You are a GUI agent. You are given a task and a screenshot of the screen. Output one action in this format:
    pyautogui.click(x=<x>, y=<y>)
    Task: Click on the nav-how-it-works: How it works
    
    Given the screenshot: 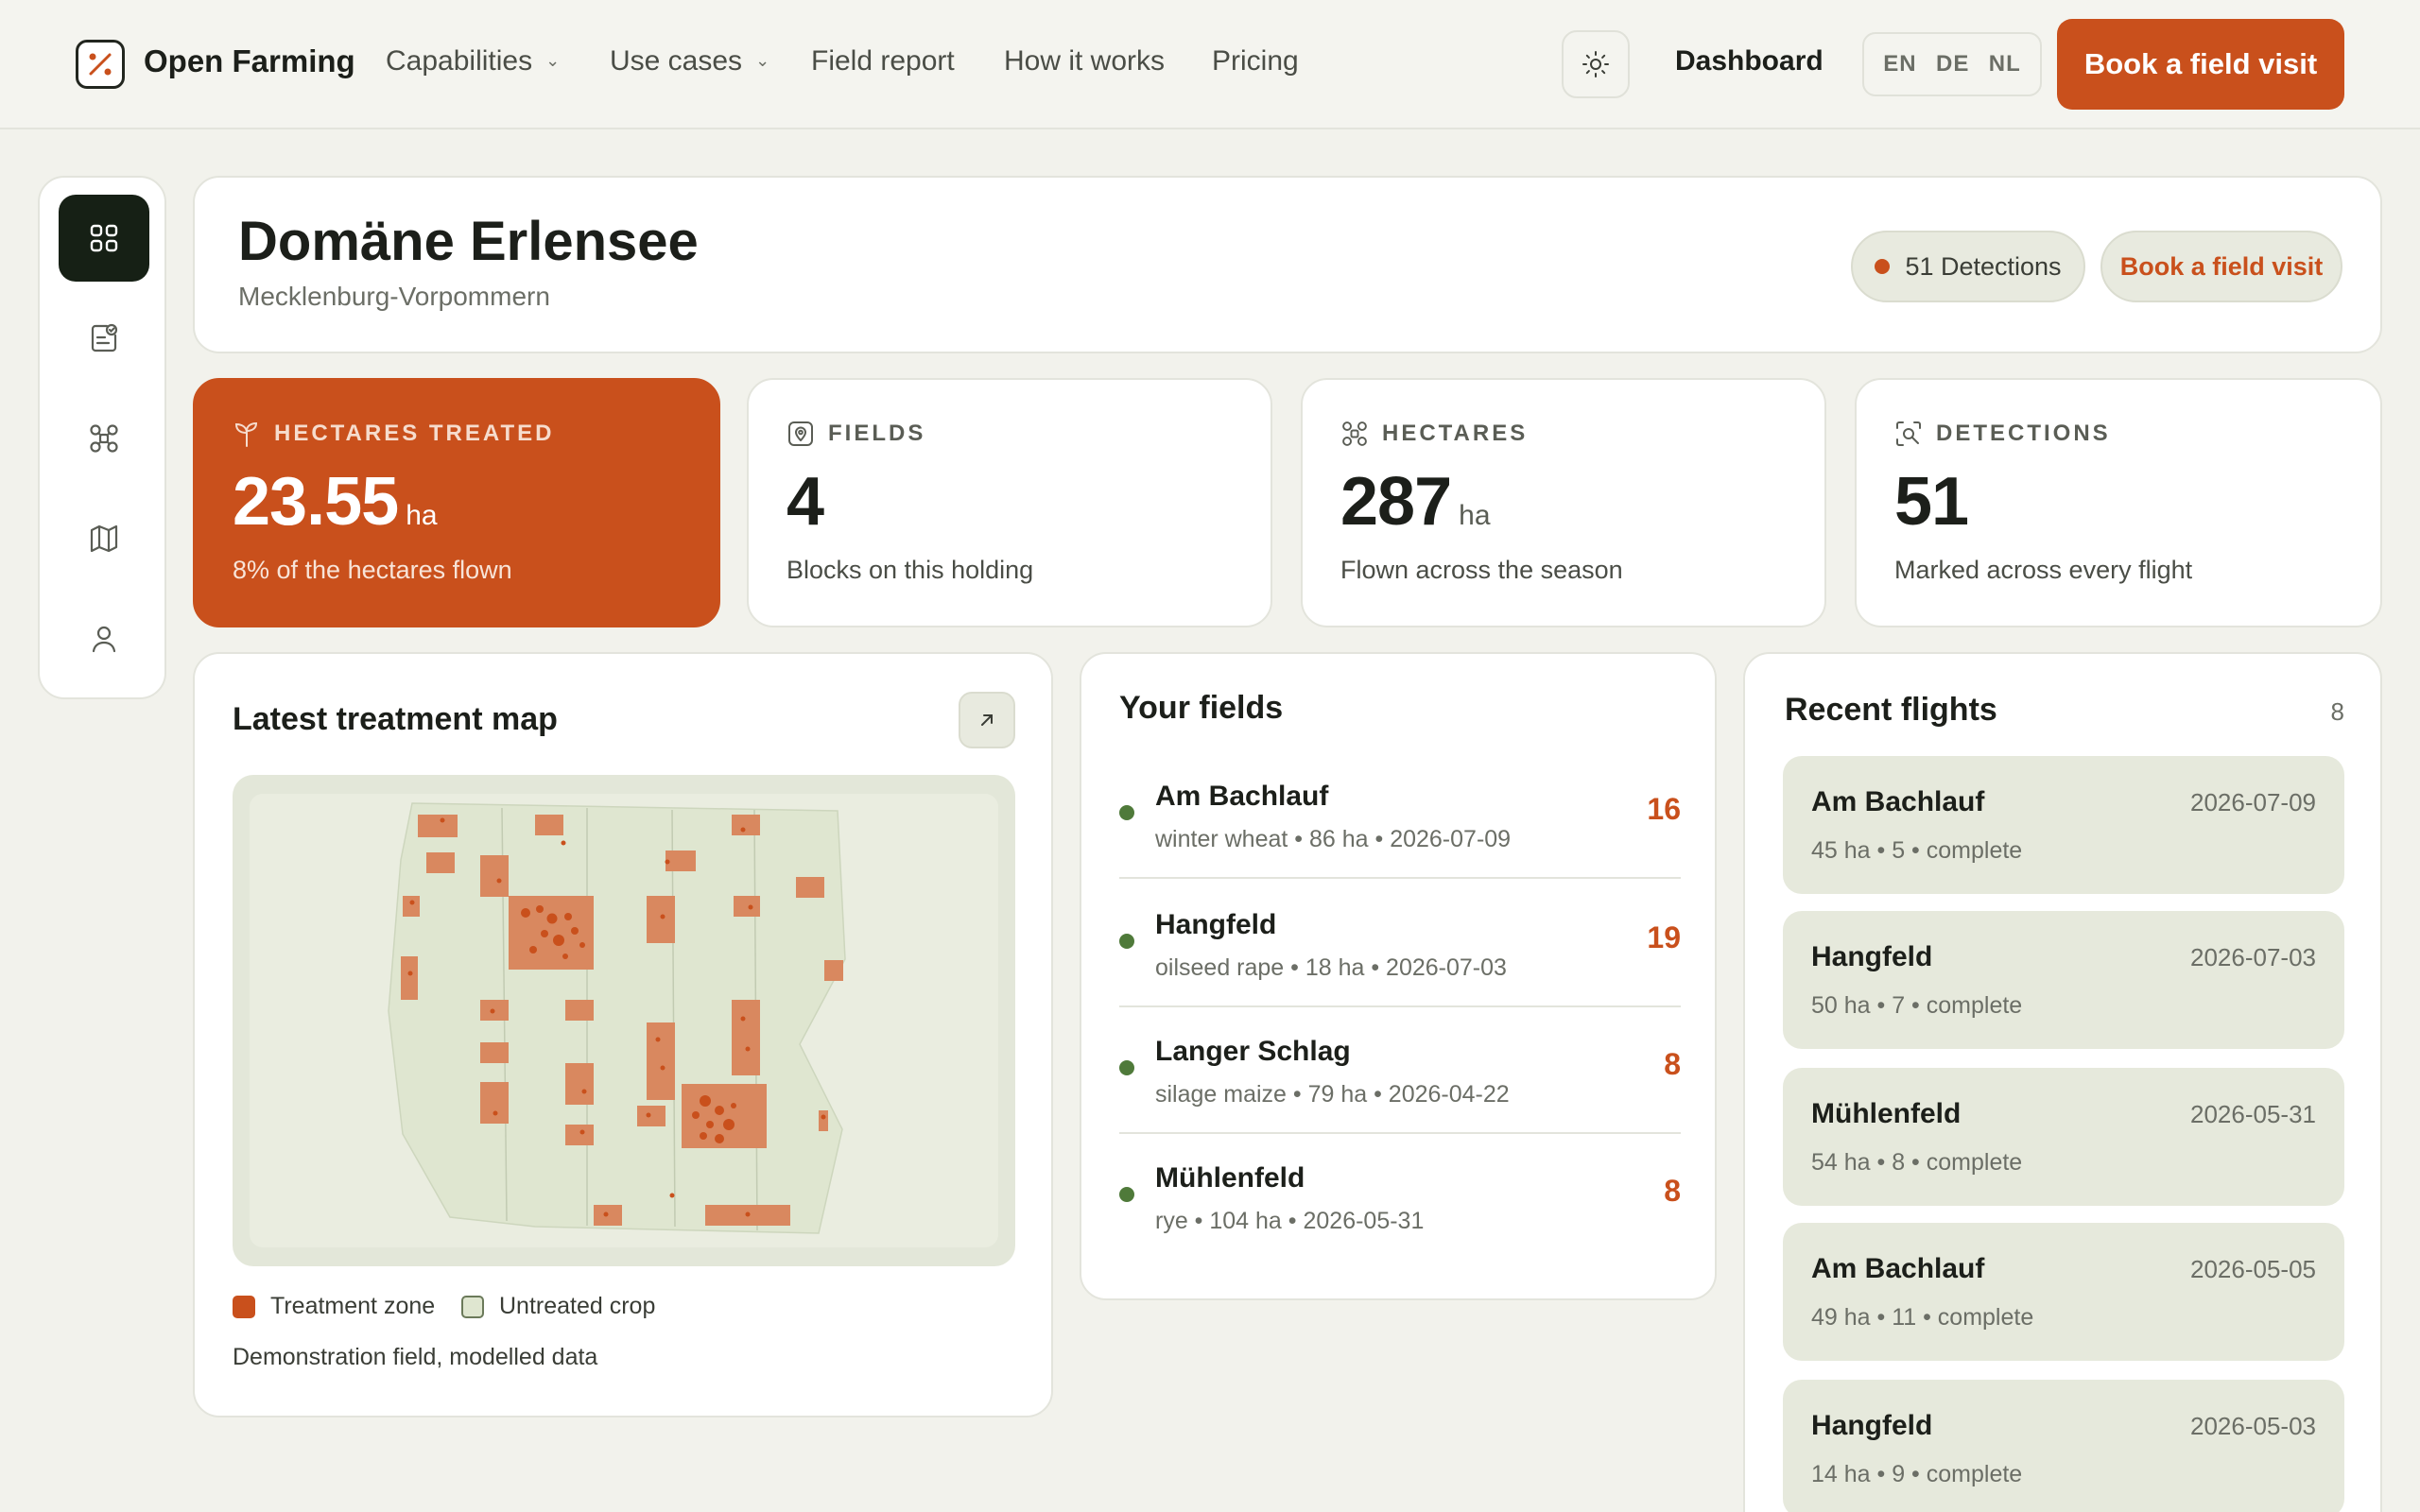 What is the action you would take?
    pyautogui.click(x=1084, y=61)
    